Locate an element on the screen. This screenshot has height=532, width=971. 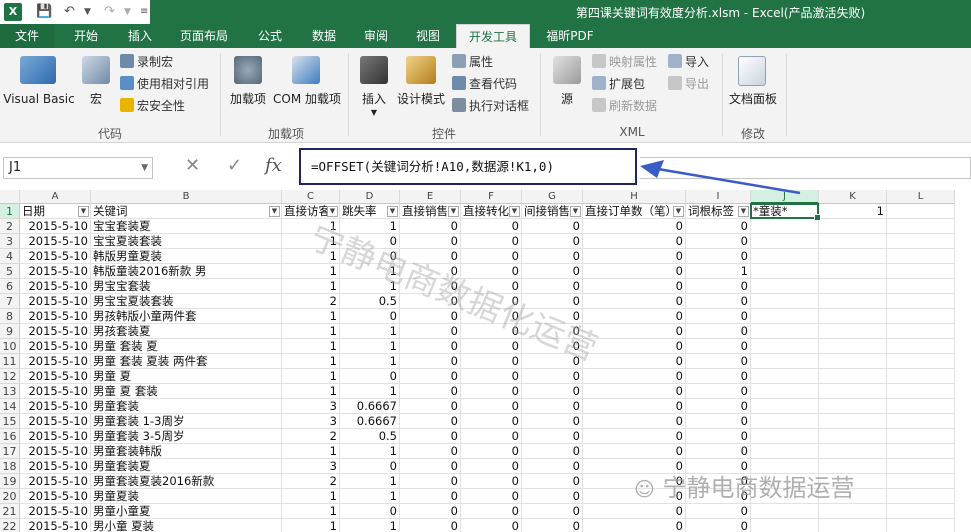
table-cell: 宝宝套装夏 is located at coordinates (186, 226).